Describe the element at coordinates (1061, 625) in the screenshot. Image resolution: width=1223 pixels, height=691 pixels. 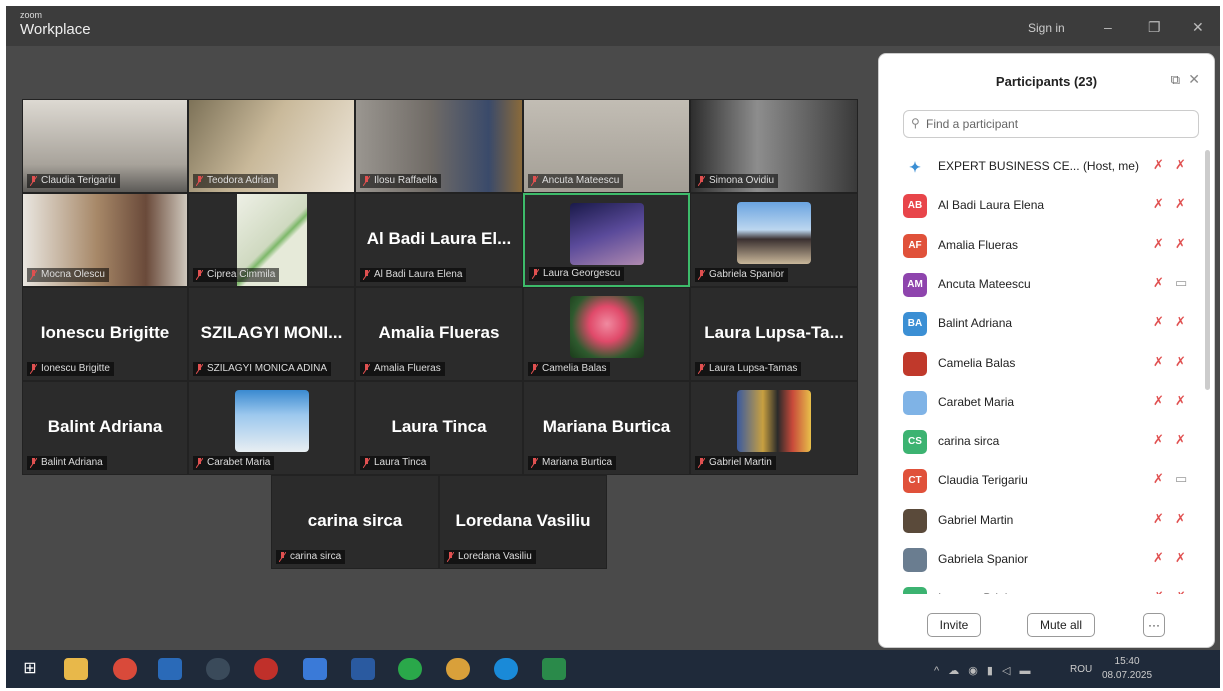
I see `mute-all-button: Mute all` at that location.